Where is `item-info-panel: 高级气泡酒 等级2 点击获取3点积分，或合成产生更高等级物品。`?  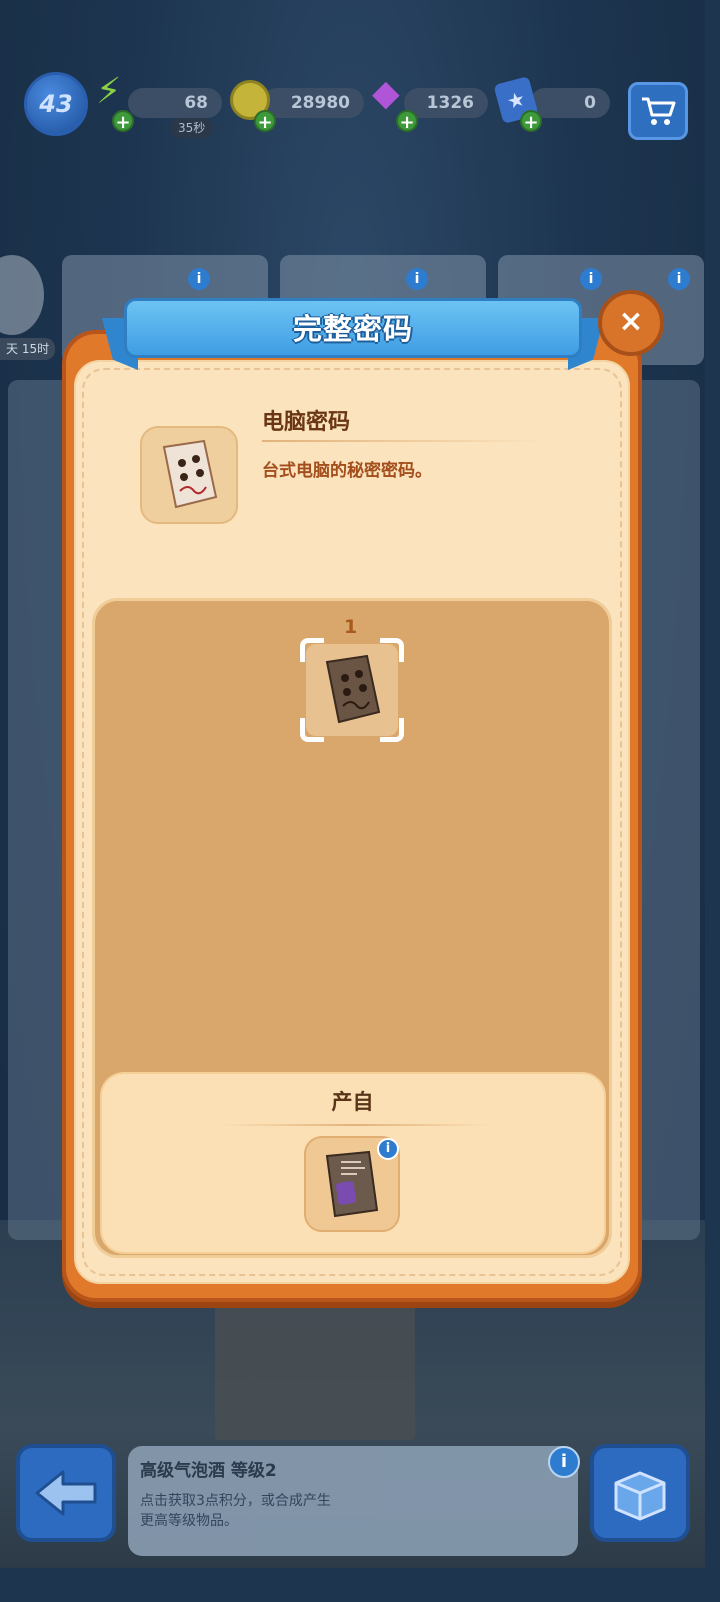 item-info-panel: 高级气泡酒 等级2 点击获取3点积分，或合成产生更高等级物品。 is located at coordinates (353, 1501).